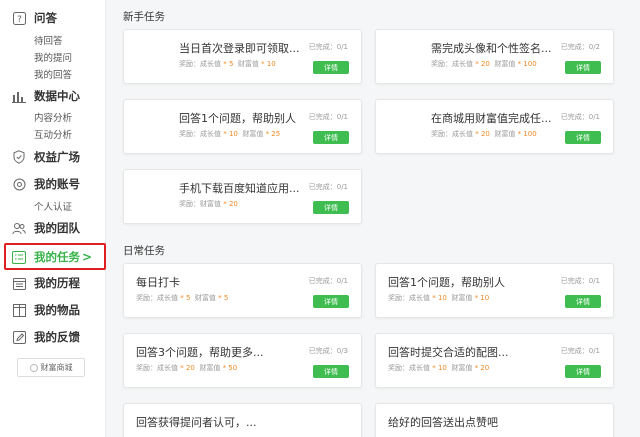 The height and width of the screenshot is (437, 640). Describe the element at coordinates (242, 290) in the screenshot. I see `task-card: 每日打卡 奖励：成长值 * 5 财富值 * 5 已完成：0/1 详情` at that location.